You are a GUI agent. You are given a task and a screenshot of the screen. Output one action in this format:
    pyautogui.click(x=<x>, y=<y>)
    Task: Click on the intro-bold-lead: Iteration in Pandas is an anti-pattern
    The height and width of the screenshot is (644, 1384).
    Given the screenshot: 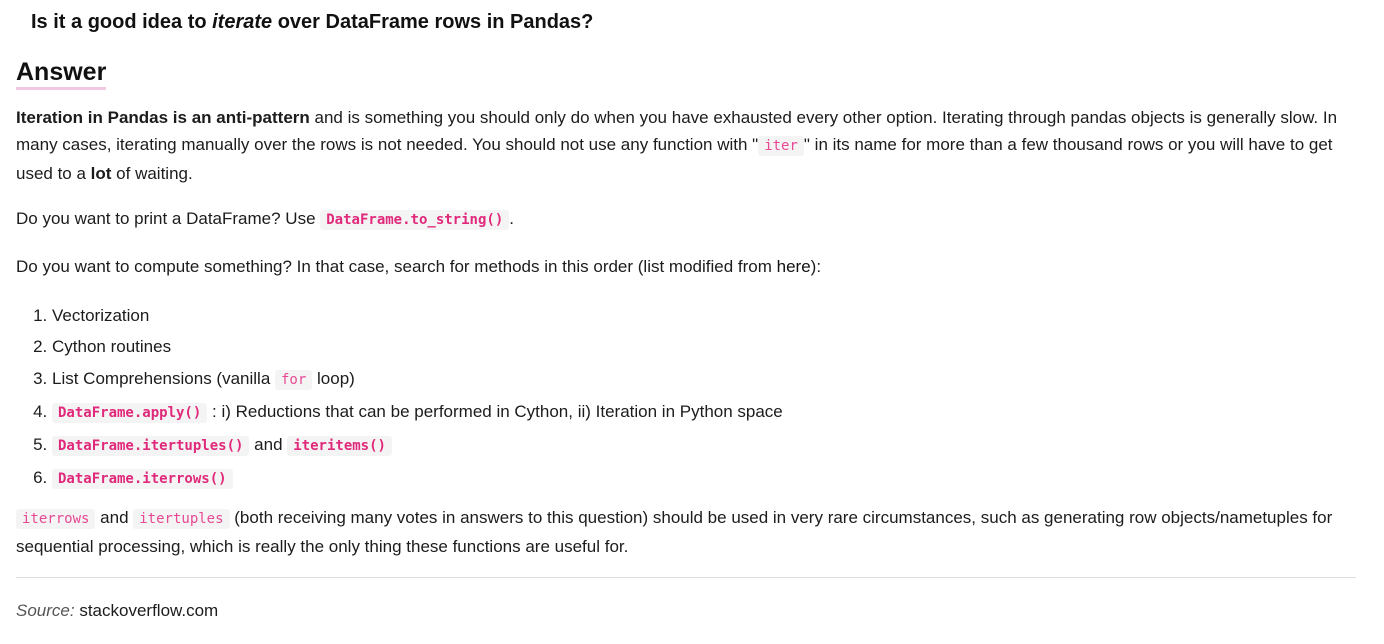 What is the action you would take?
    pyautogui.click(x=163, y=117)
    